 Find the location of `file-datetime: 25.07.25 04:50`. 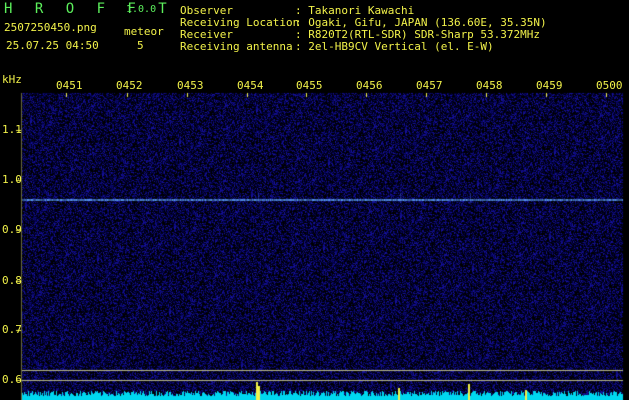

file-datetime: 25.07.25 04:50 is located at coordinates (52, 45).